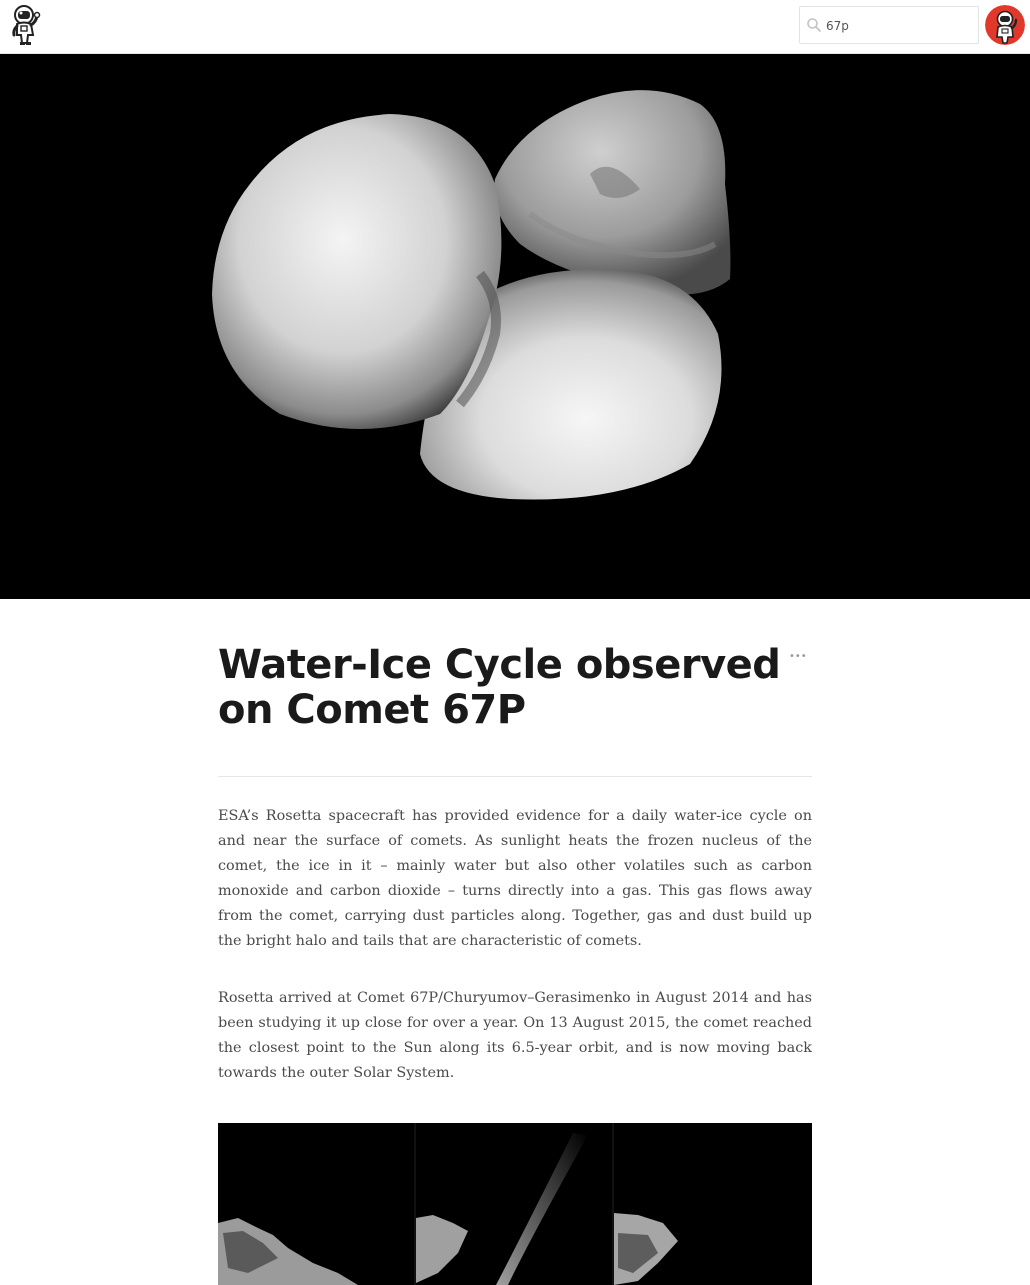 This screenshot has width=1030, height=1285. I want to click on astronaut-avatar-icon, so click(1005, 25).